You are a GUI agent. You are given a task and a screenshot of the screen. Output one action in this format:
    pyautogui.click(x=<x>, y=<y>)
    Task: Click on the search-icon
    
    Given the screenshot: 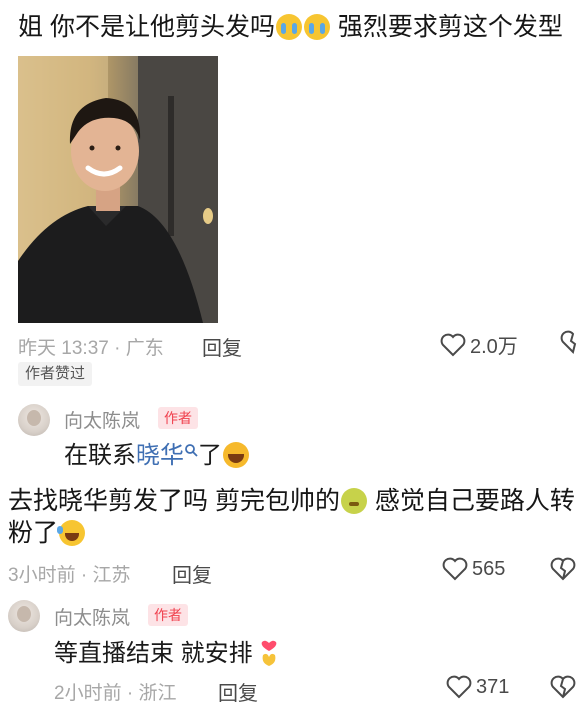 What is the action you would take?
    pyautogui.click(x=191, y=450)
    